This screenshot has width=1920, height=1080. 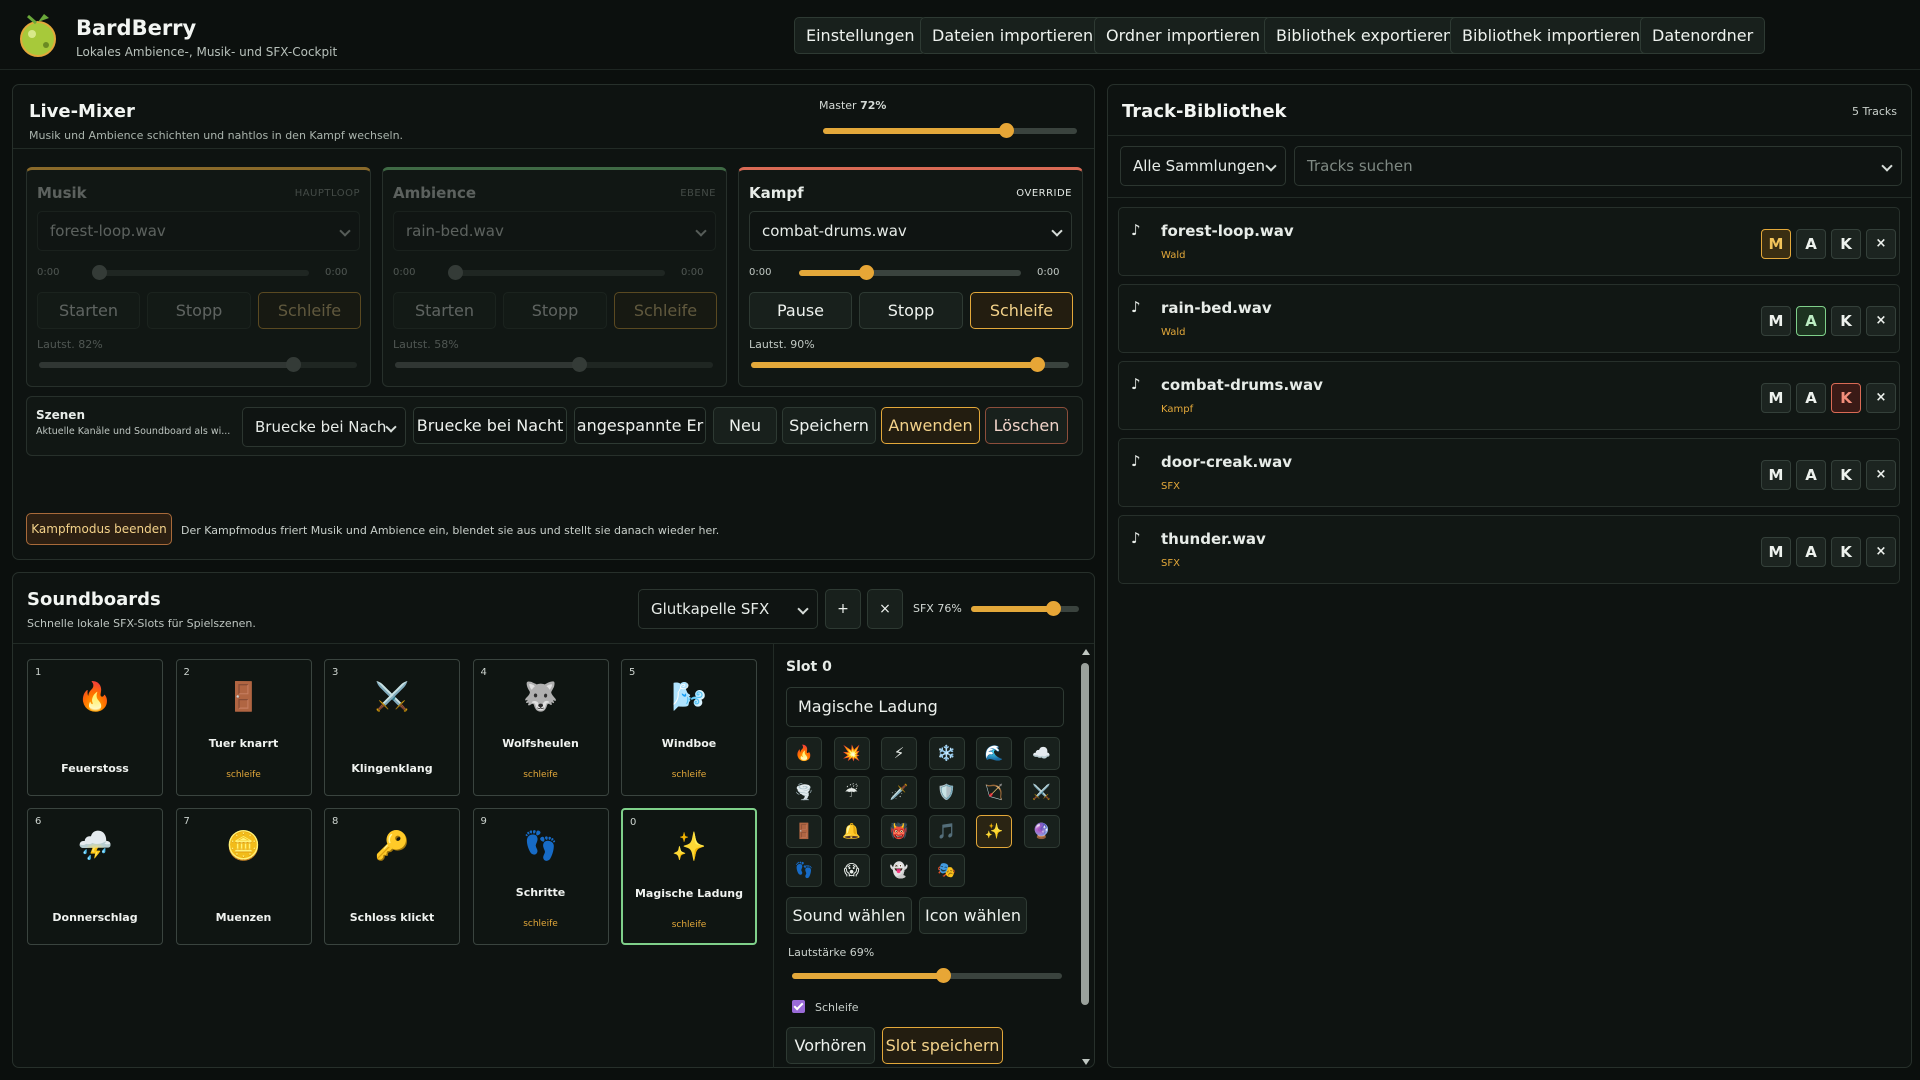 I want to click on end-combat-button: Kampfmodus beenden, so click(x=99, y=529).